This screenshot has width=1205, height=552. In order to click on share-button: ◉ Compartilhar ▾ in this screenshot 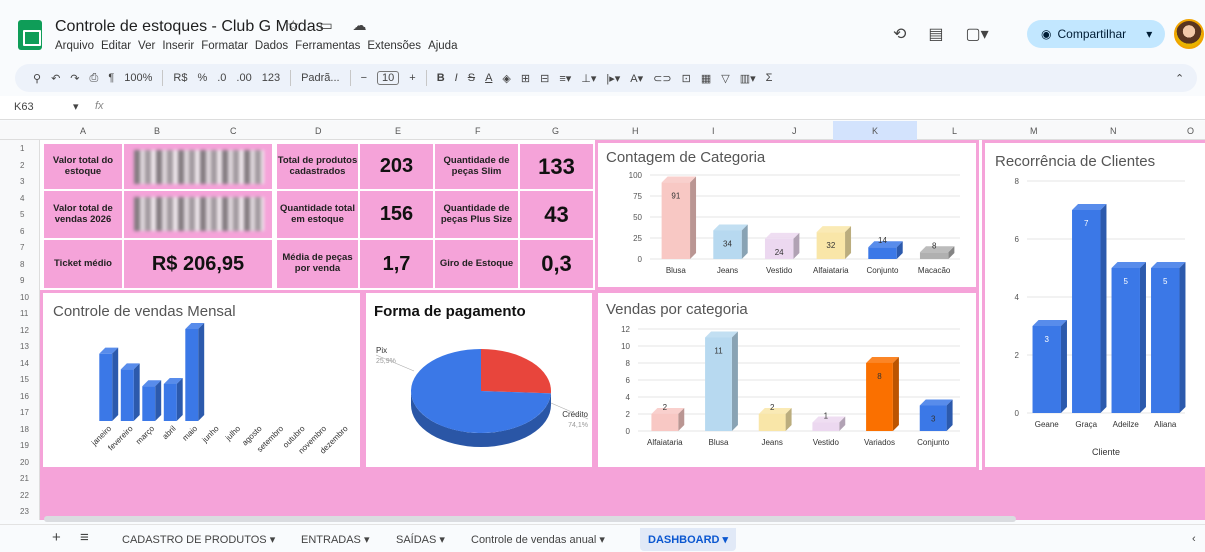, I will do `click(1096, 34)`.